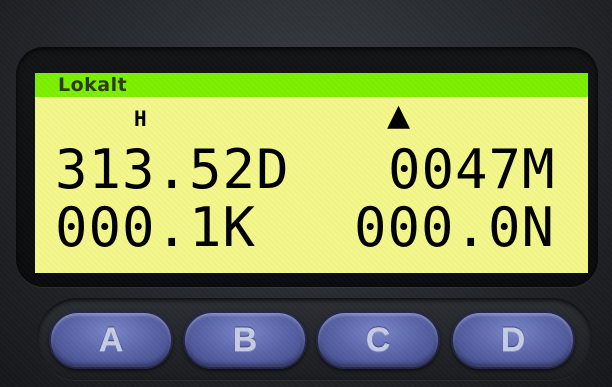 This screenshot has height=387, width=612. What do you see at coordinates (140, 119) in the screenshot?
I see `mode-indicator-letter: H` at bounding box center [140, 119].